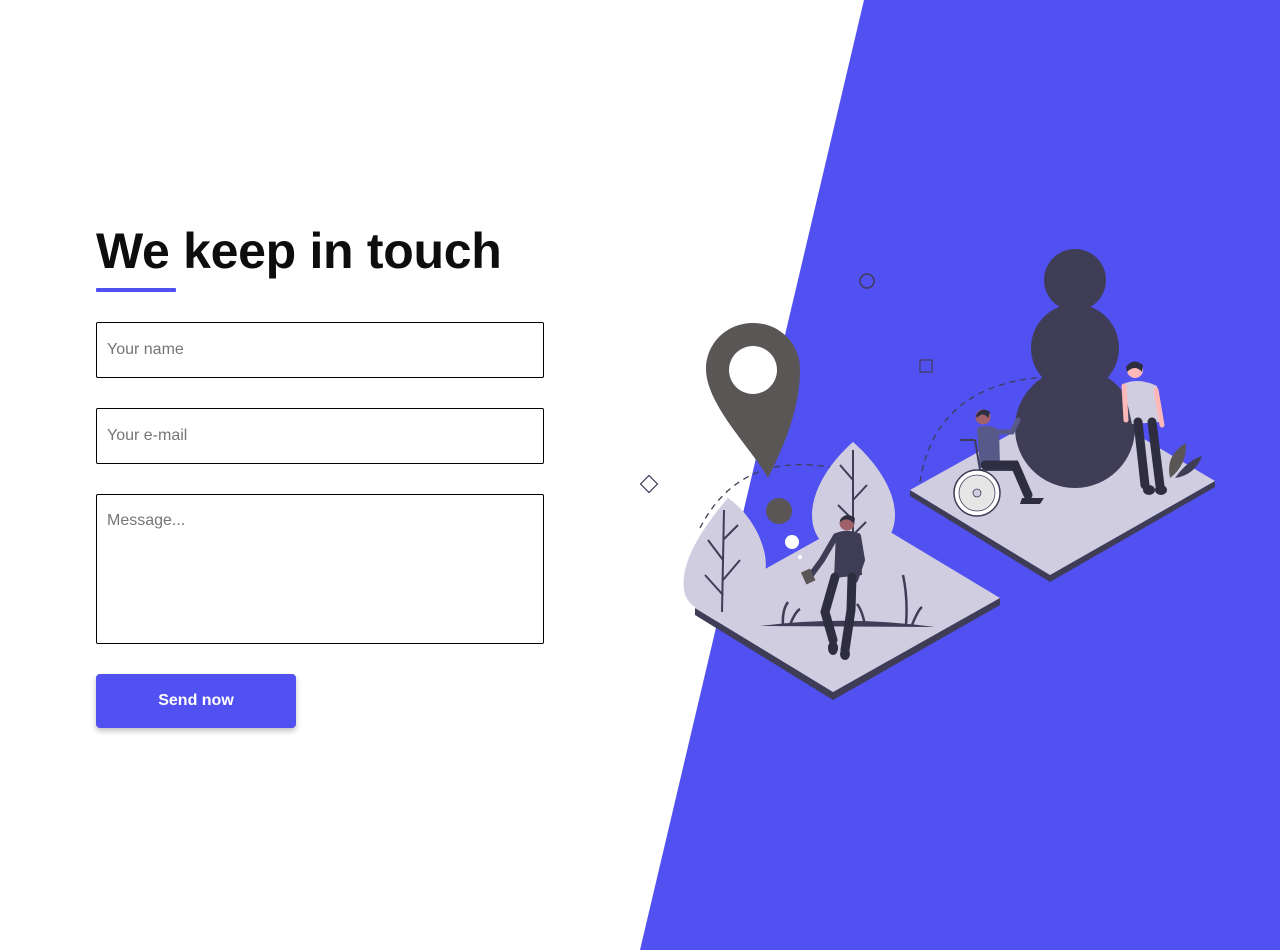 The height and width of the screenshot is (950, 1280). I want to click on message-textarea, so click(320, 569).